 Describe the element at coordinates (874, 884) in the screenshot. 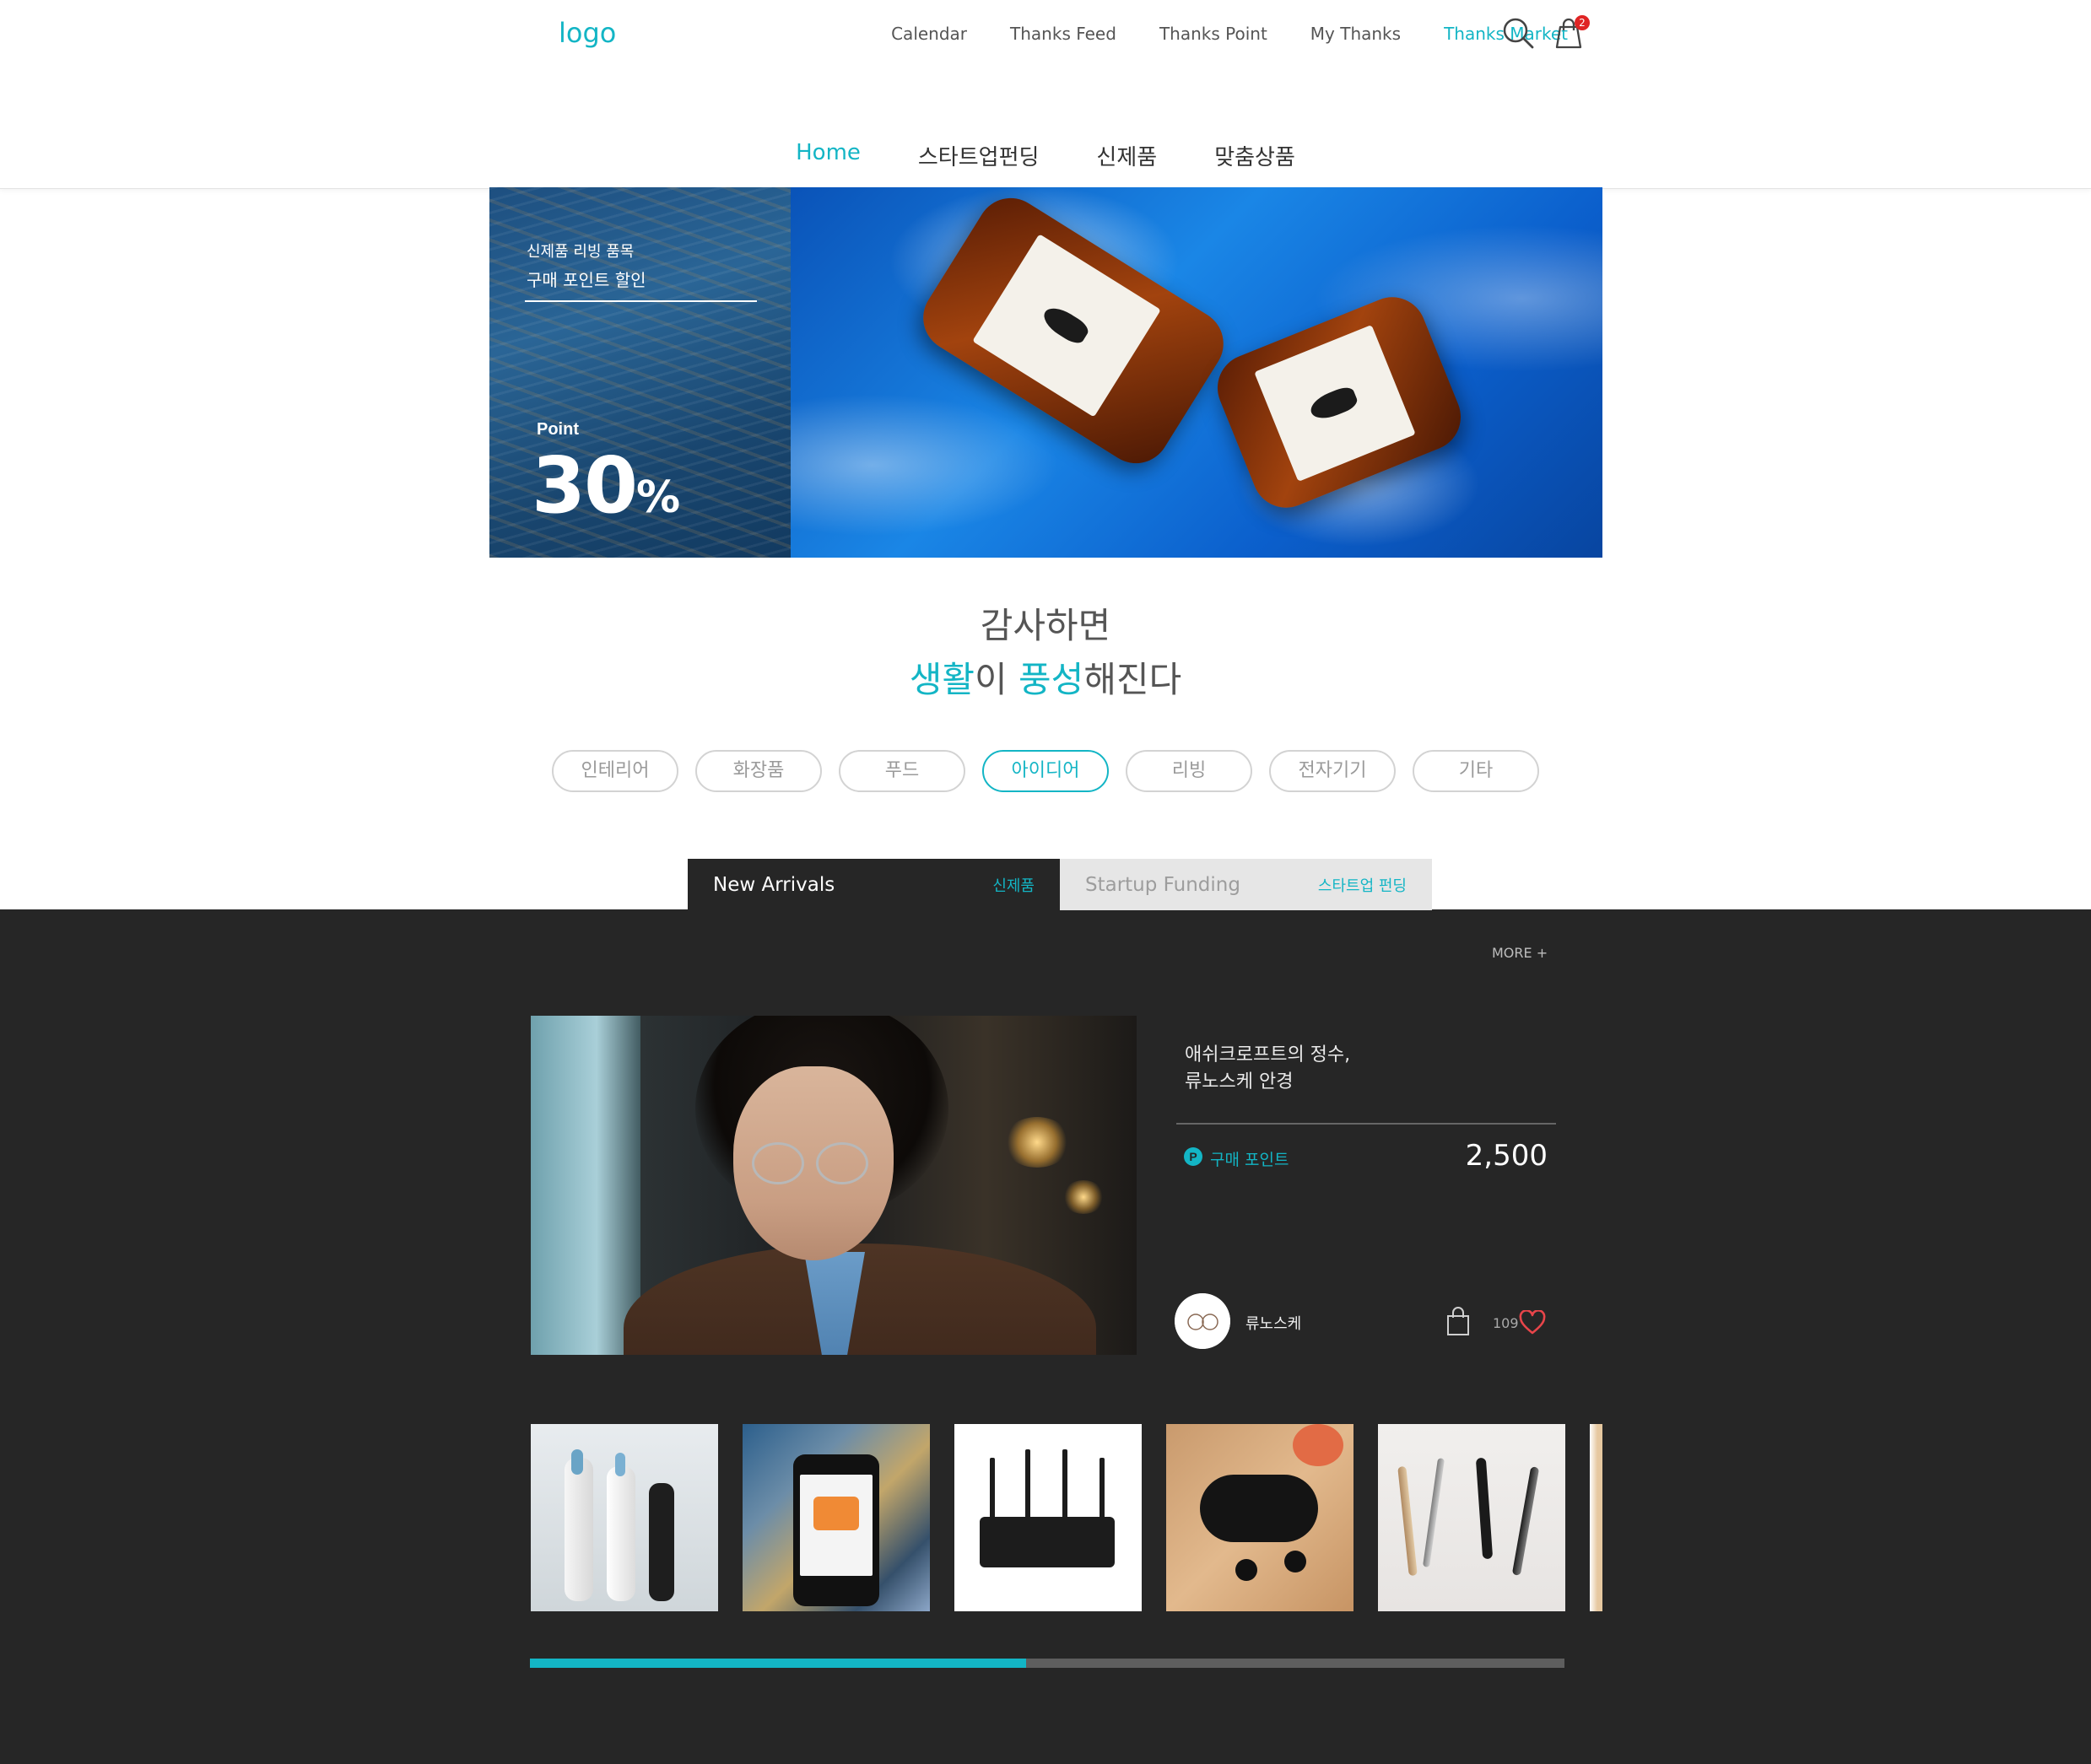

I see `tab-new-arrivals: New Arrivals 신제품` at that location.